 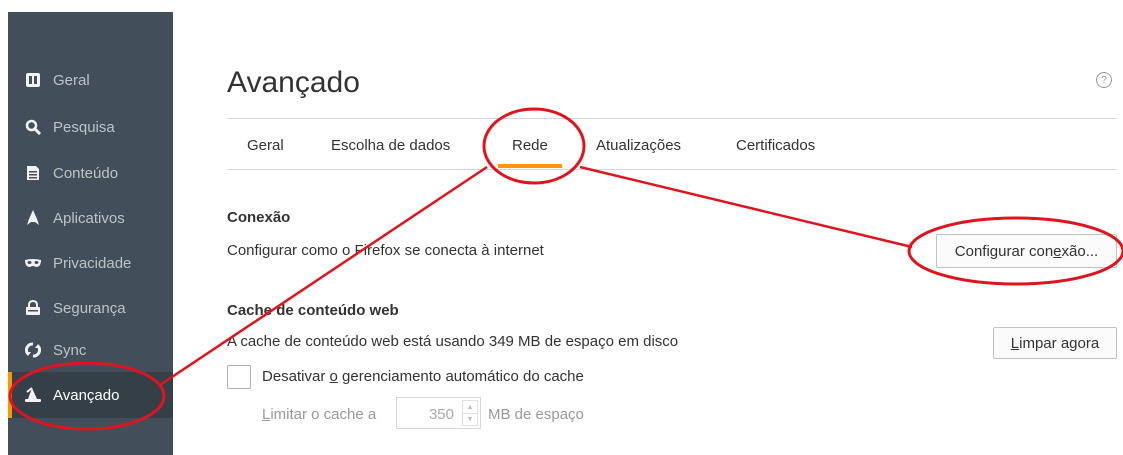 What do you see at coordinates (33, 80) in the screenshot?
I see `general-icon` at bounding box center [33, 80].